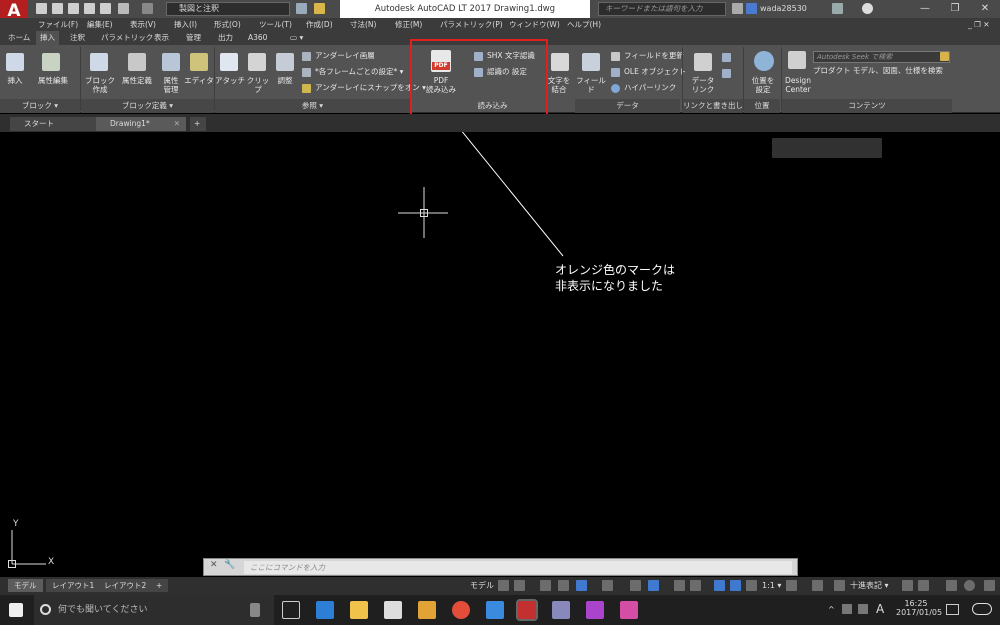 This screenshot has height=625, width=1000. I want to click on minimize-button: —, so click(925, 9).